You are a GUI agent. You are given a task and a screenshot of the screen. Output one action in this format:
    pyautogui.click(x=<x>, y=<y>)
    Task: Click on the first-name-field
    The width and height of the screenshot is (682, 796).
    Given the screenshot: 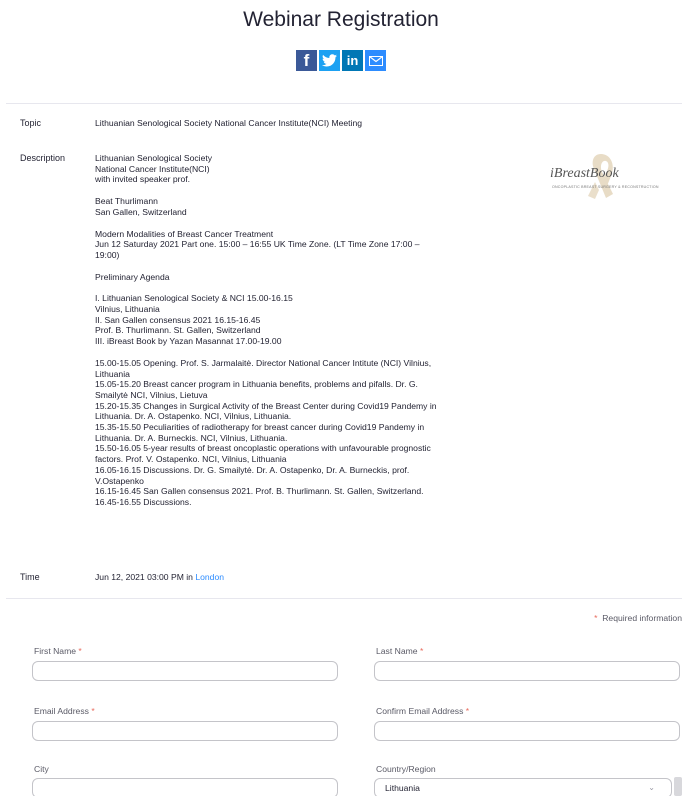 What is the action you would take?
    pyautogui.click(x=185, y=671)
    